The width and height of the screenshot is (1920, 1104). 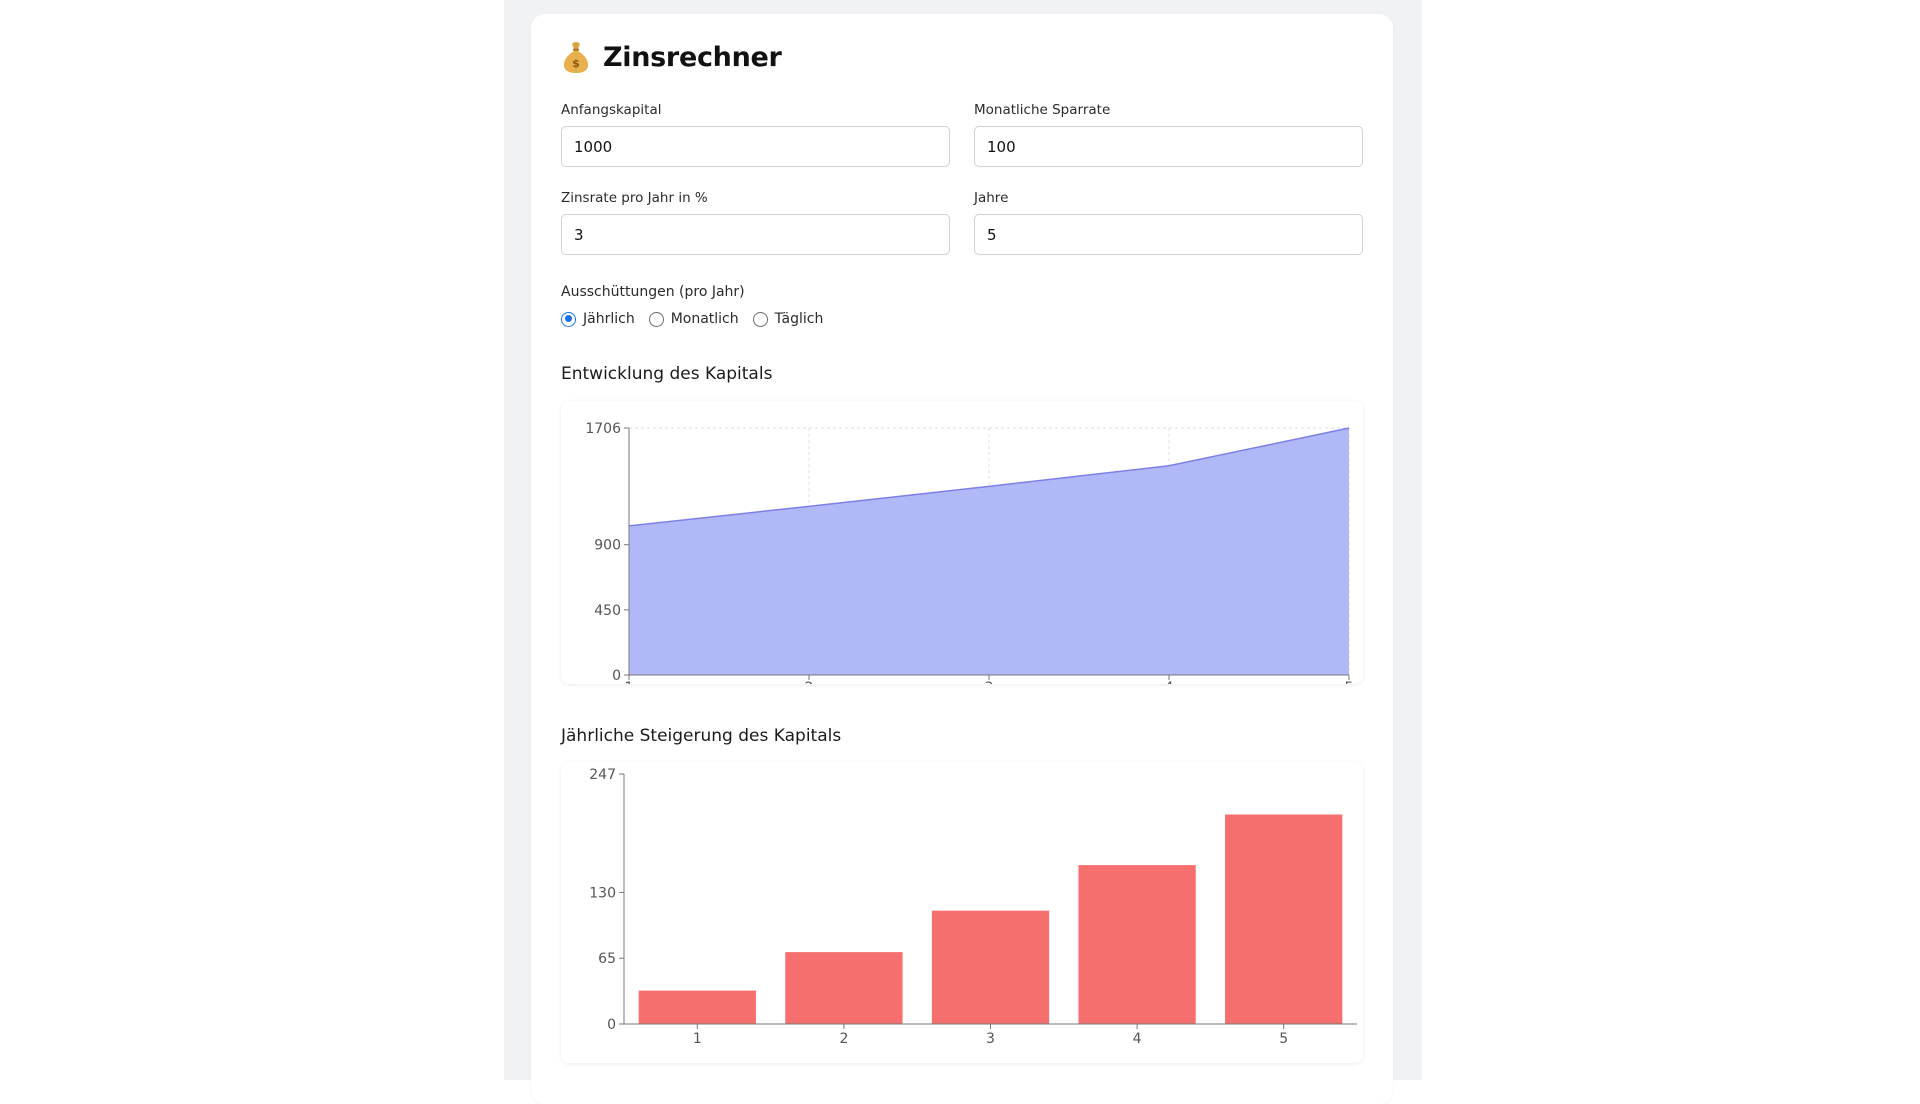 I want to click on header: $ Zinsrechner, so click(x=671, y=57).